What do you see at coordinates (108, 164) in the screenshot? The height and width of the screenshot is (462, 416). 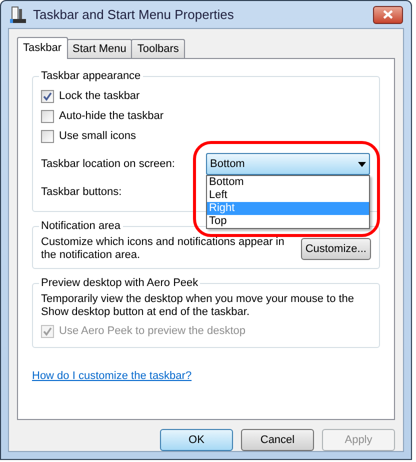 I see `location-label: Taskbar location on screen:` at bounding box center [108, 164].